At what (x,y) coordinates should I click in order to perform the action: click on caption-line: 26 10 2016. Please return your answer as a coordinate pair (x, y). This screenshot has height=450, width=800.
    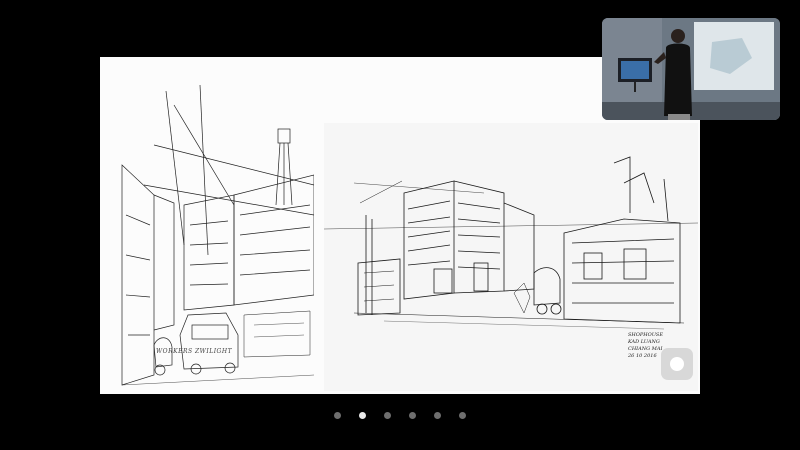
    Looking at the image, I should click on (642, 356).